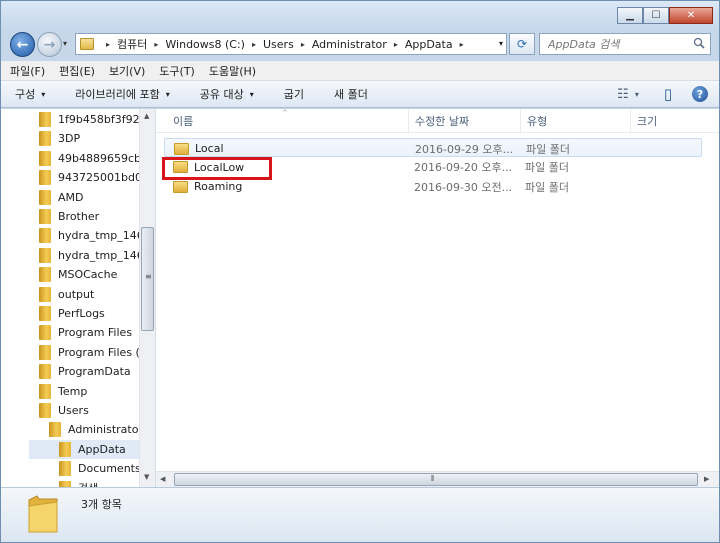 This screenshot has height=543, width=720. I want to click on search-input, so click(618, 44).